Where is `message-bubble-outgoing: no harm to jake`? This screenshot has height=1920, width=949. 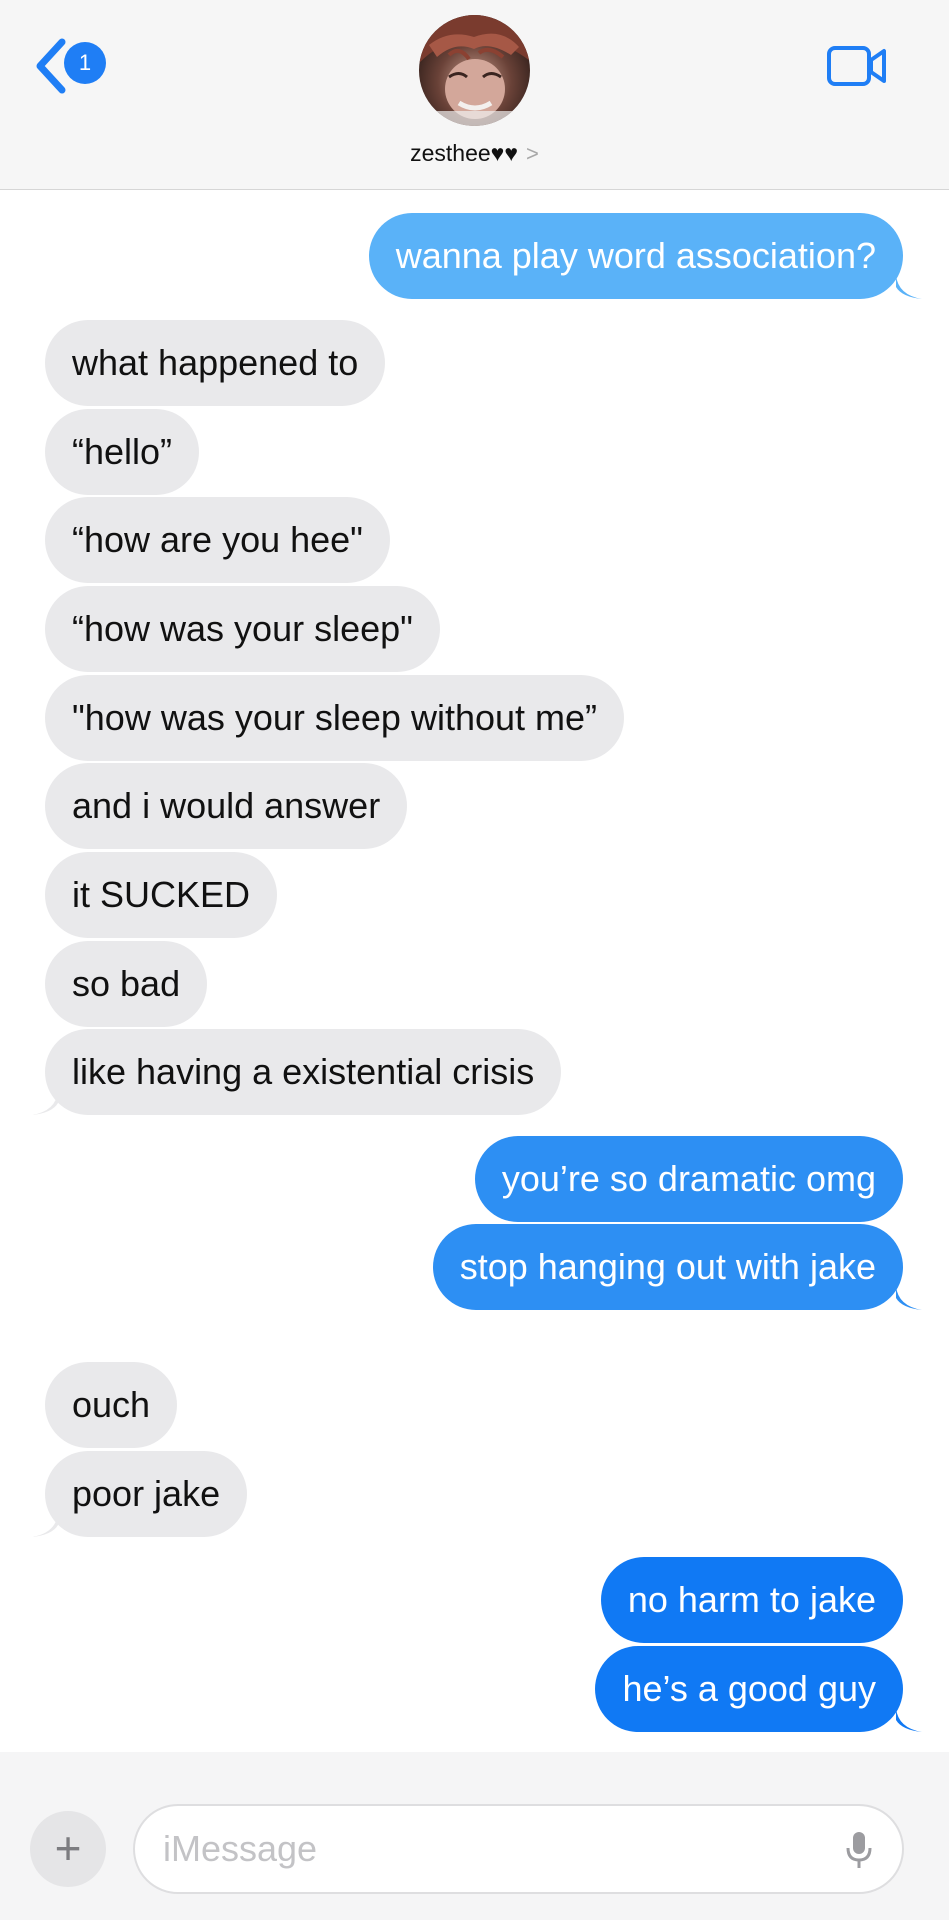 message-bubble-outgoing: no harm to jake is located at coordinates (751, 1600).